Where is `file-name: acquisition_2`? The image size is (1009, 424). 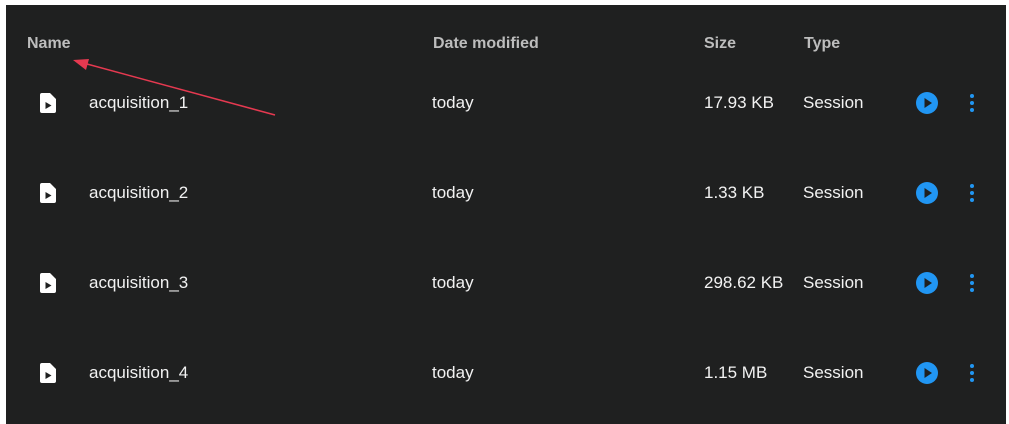 file-name: acquisition_2 is located at coordinates (139, 192).